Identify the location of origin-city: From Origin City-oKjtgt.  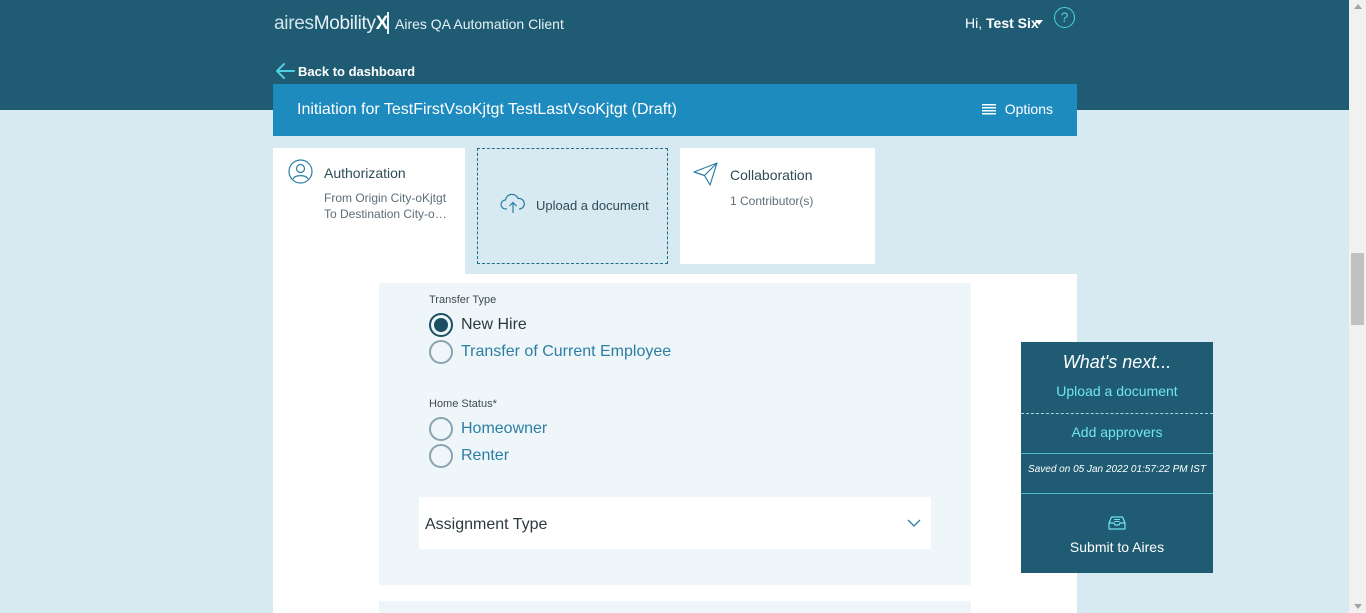
(385, 198).